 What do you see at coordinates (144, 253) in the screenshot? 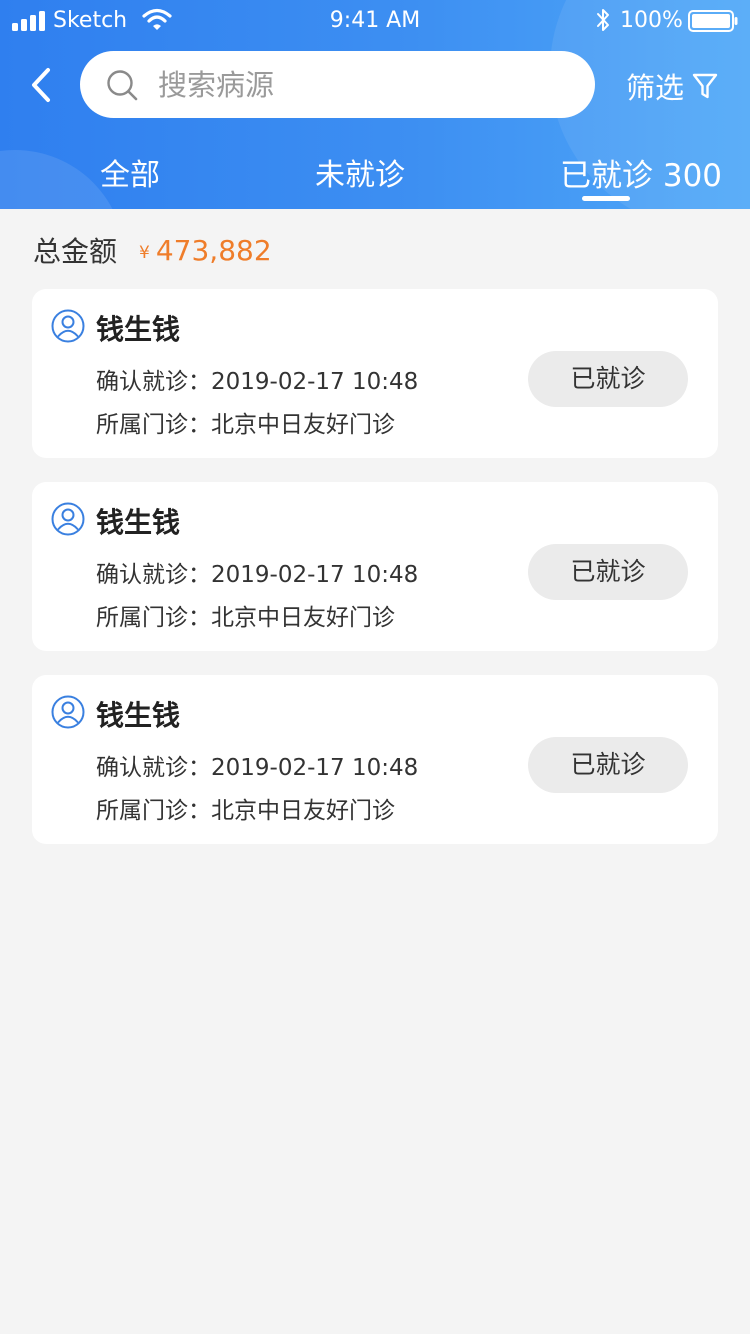
I see `currency-symbol: ¥` at bounding box center [144, 253].